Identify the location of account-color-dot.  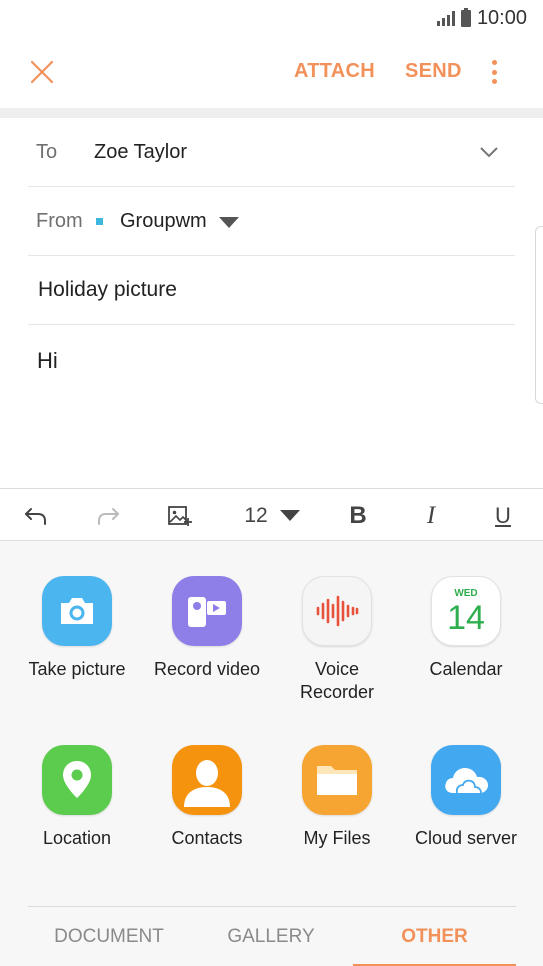
(99, 221).